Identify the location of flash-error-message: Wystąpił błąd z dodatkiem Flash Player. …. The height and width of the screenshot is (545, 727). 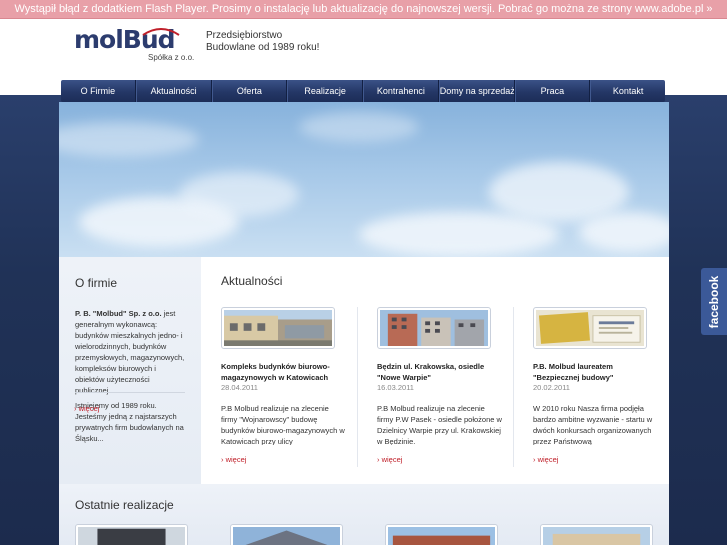
(323, 9).